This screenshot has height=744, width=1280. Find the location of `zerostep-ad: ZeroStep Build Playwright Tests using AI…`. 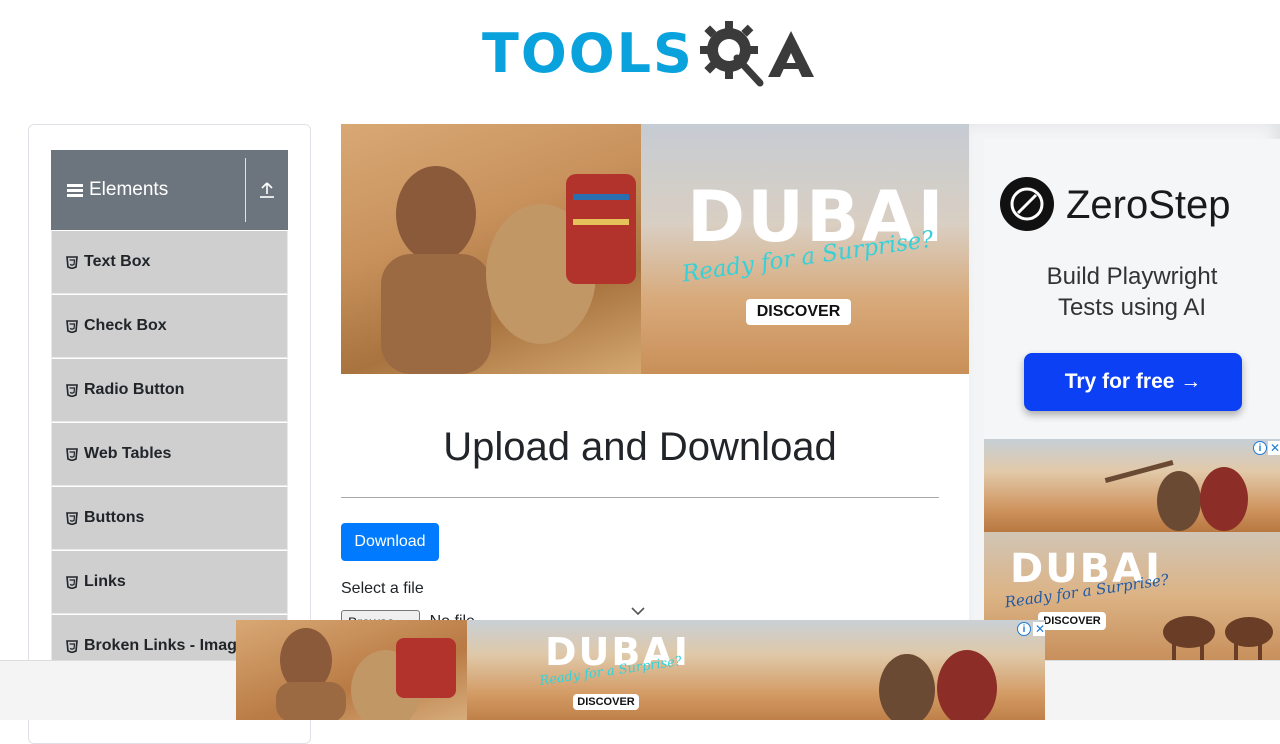

zerostep-ad: ZeroStep Build Playwright Tests using AI… is located at coordinates (1132, 289).